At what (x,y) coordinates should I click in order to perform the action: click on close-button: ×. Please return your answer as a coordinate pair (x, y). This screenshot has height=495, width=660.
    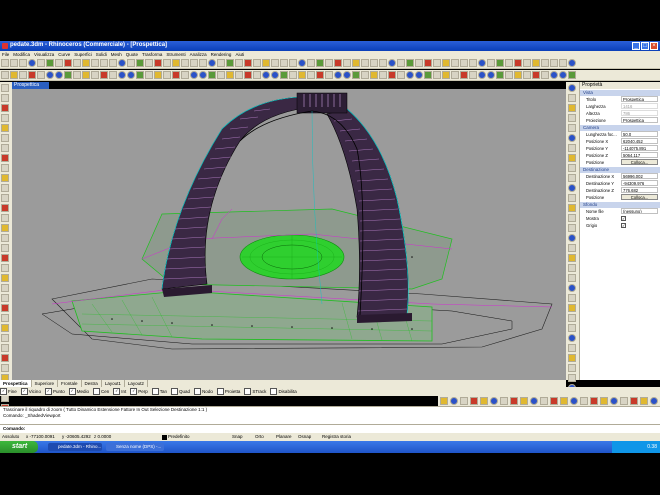
    Looking at the image, I should click on (654, 46).